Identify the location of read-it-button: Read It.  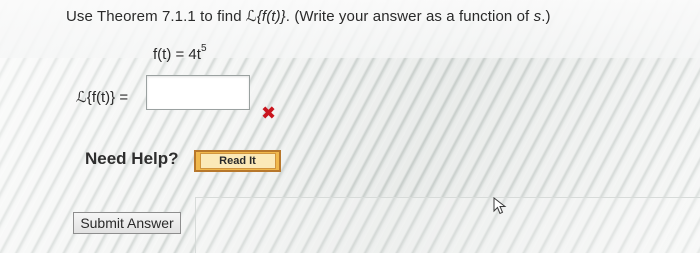
(237, 161).